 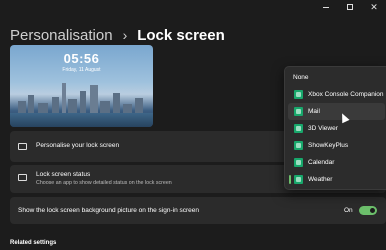 I want to click on page-title: Lock screen, so click(x=181, y=35).